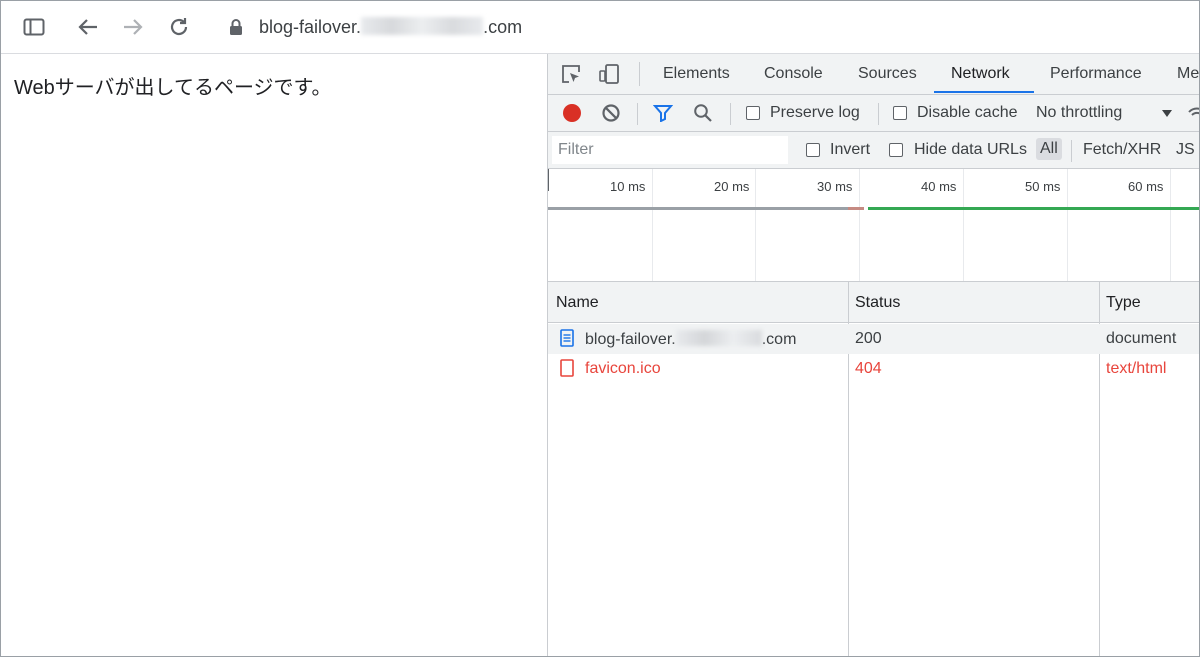  What do you see at coordinates (868, 338) in the screenshot?
I see `request-status: 200` at bounding box center [868, 338].